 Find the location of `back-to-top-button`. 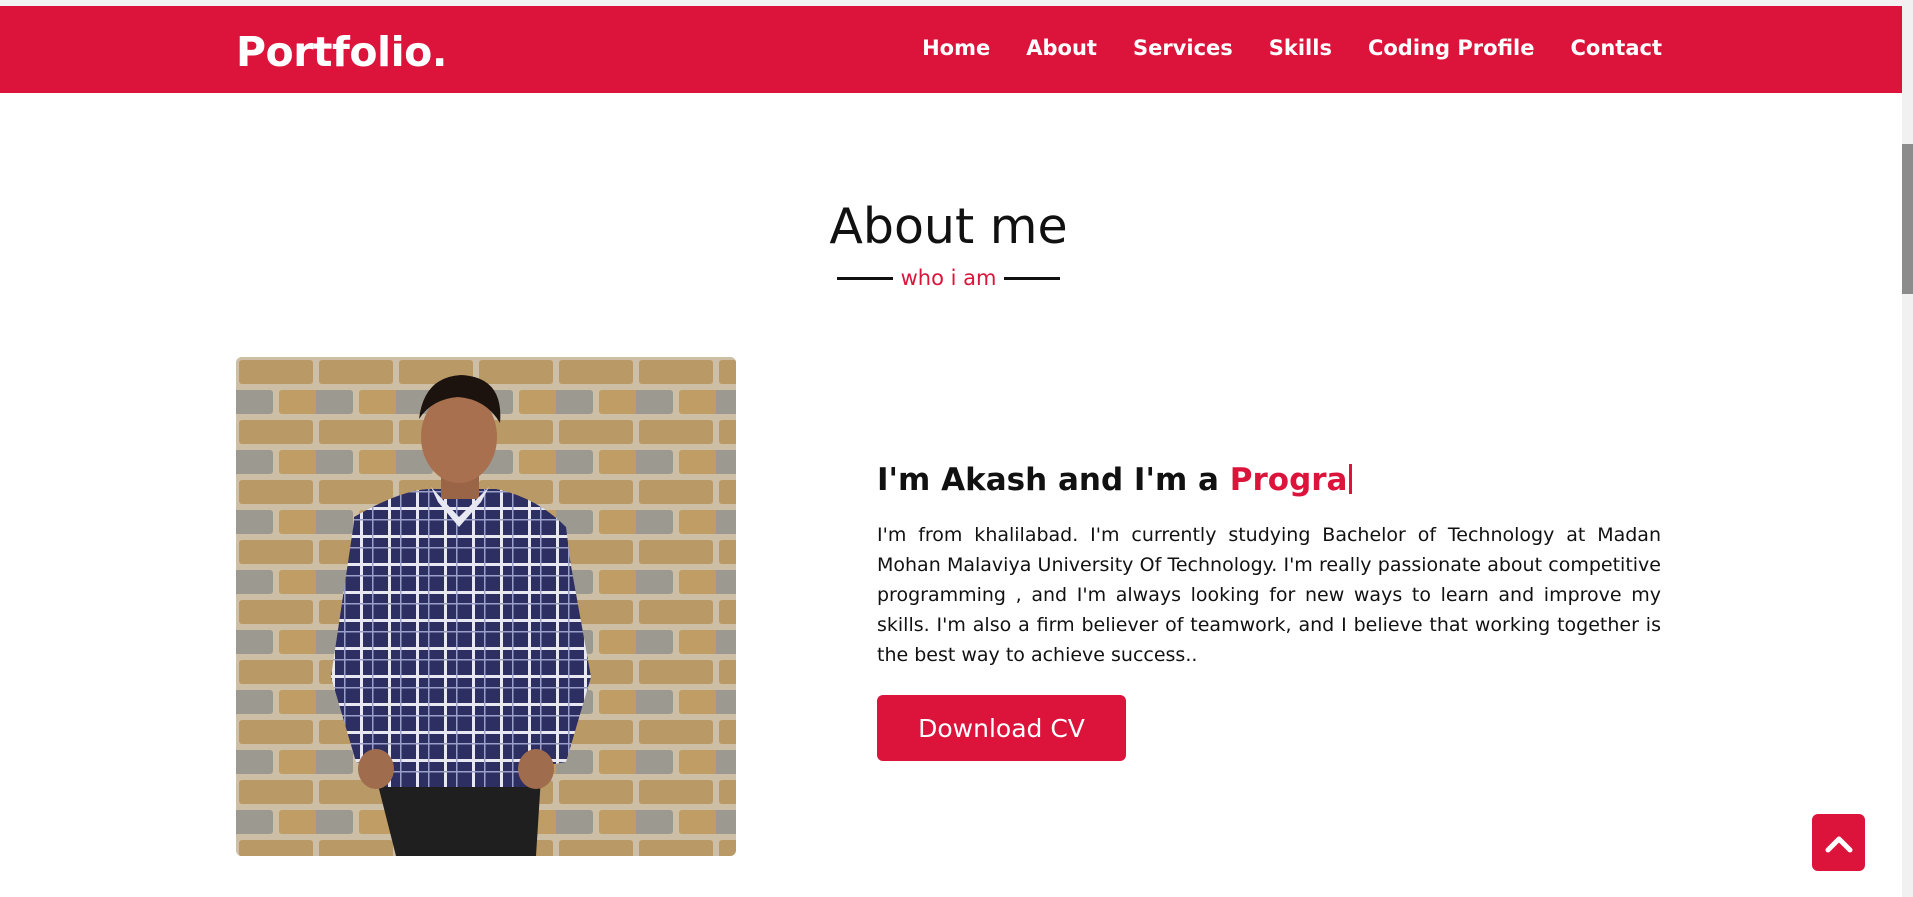

back-to-top-button is located at coordinates (1838, 842).